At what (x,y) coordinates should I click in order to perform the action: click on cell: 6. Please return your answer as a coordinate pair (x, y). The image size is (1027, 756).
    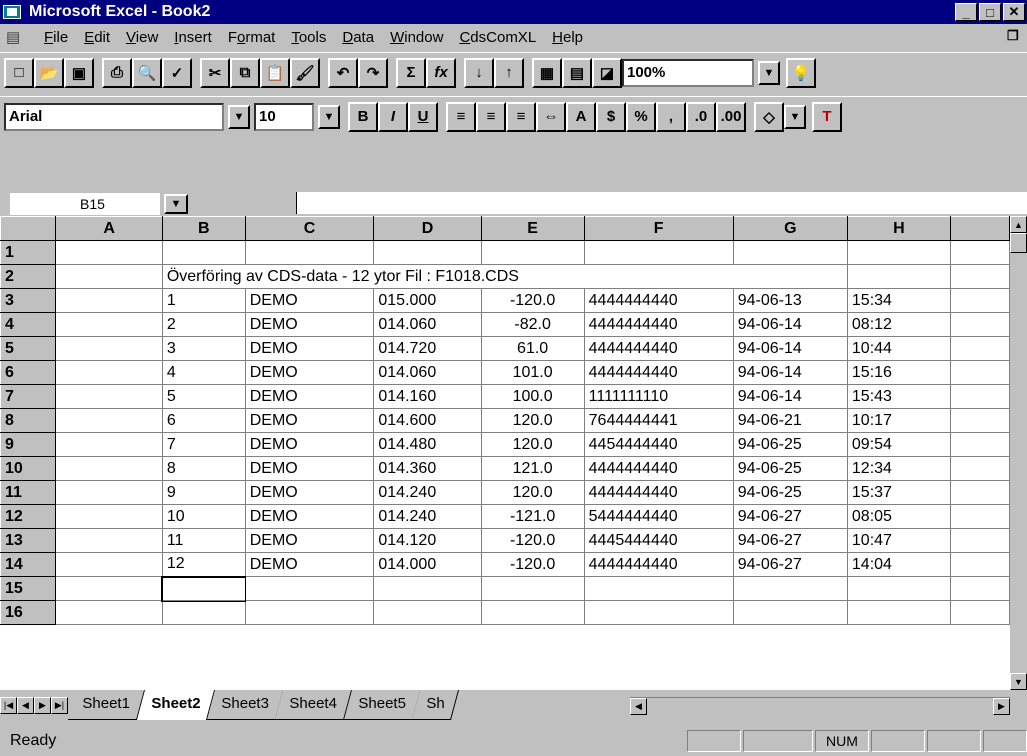
    Looking at the image, I should click on (204, 420).